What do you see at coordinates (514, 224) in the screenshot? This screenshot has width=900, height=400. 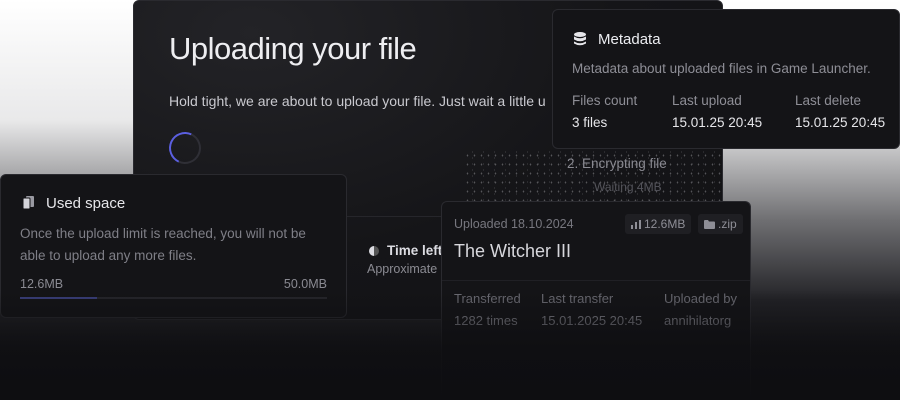 I see `file-upload-date: Uploaded 18.10.2024` at bounding box center [514, 224].